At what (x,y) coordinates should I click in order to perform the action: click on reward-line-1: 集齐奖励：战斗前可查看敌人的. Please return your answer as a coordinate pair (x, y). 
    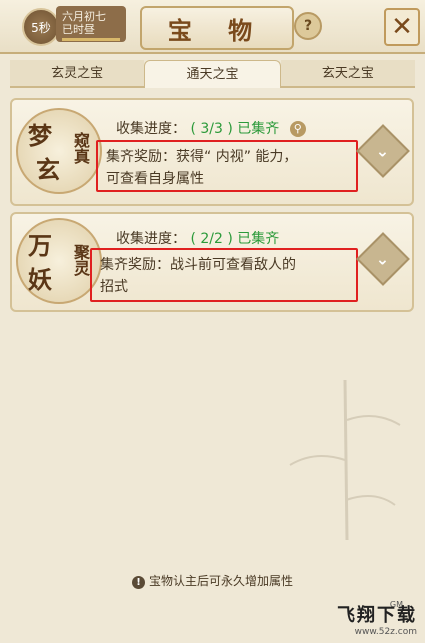
    Looking at the image, I should click on (198, 265).